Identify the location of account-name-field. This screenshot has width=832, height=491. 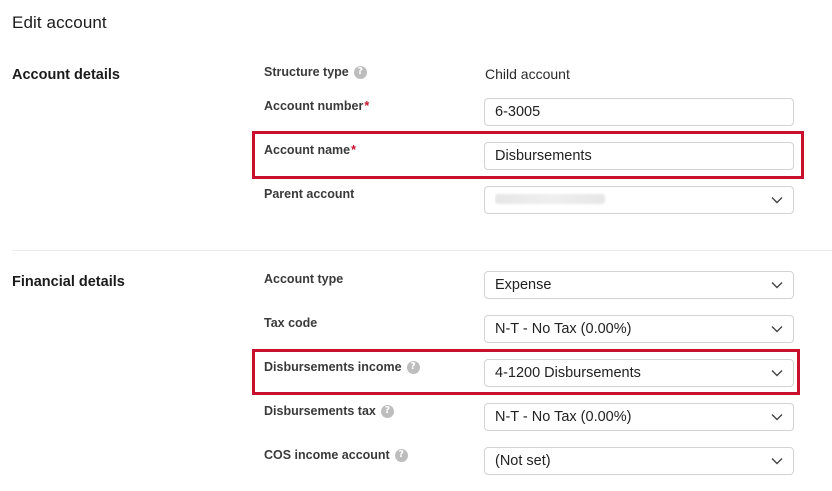
(639, 156).